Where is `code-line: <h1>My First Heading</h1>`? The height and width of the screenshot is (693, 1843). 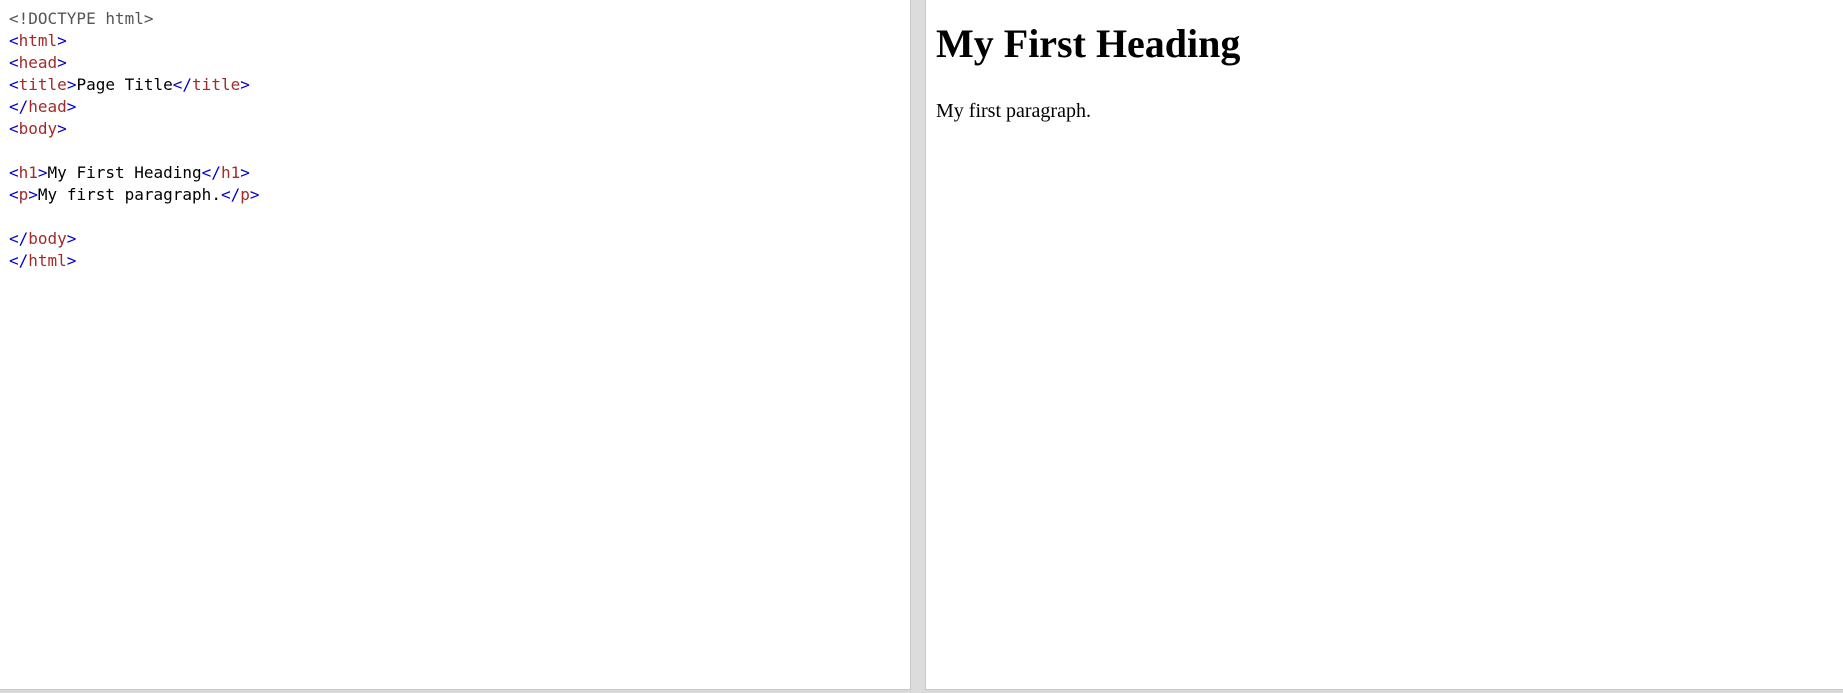 code-line: <h1>My First Heading</h1> is located at coordinates (134, 173).